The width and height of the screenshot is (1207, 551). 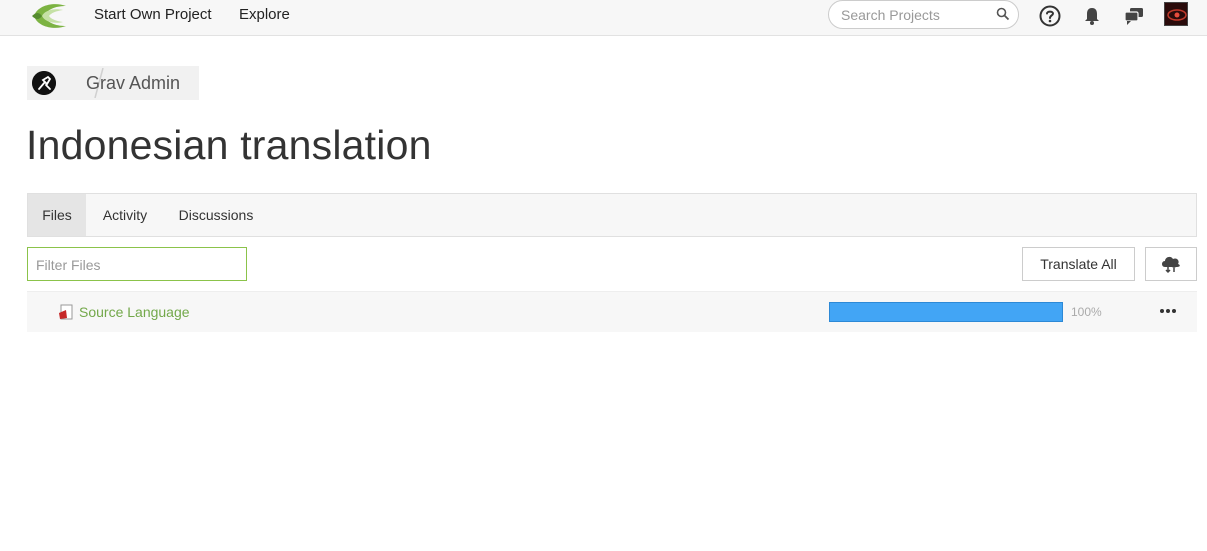 What do you see at coordinates (66, 312) in the screenshot?
I see `file-language-icon` at bounding box center [66, 312].